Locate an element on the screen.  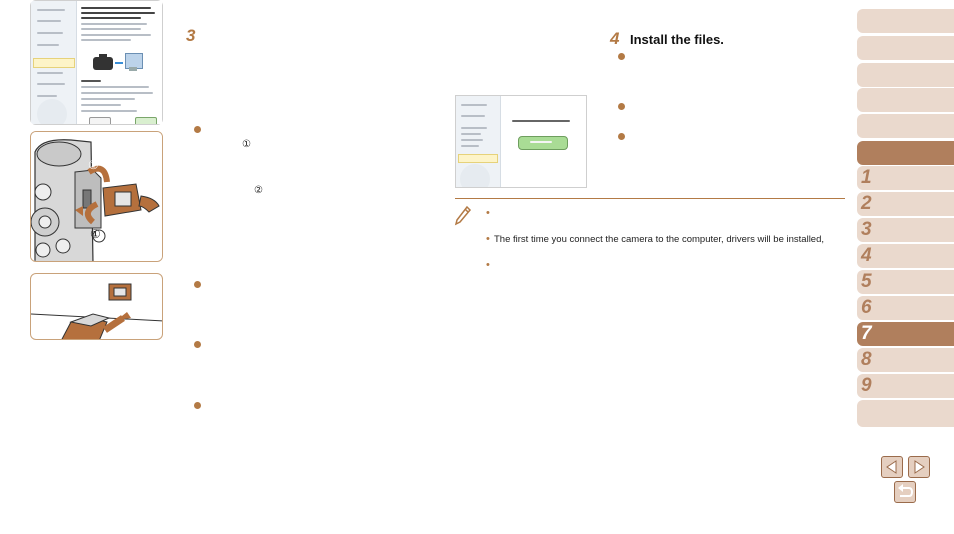
nav-tab-active-header is located at coordinates (905, 153).